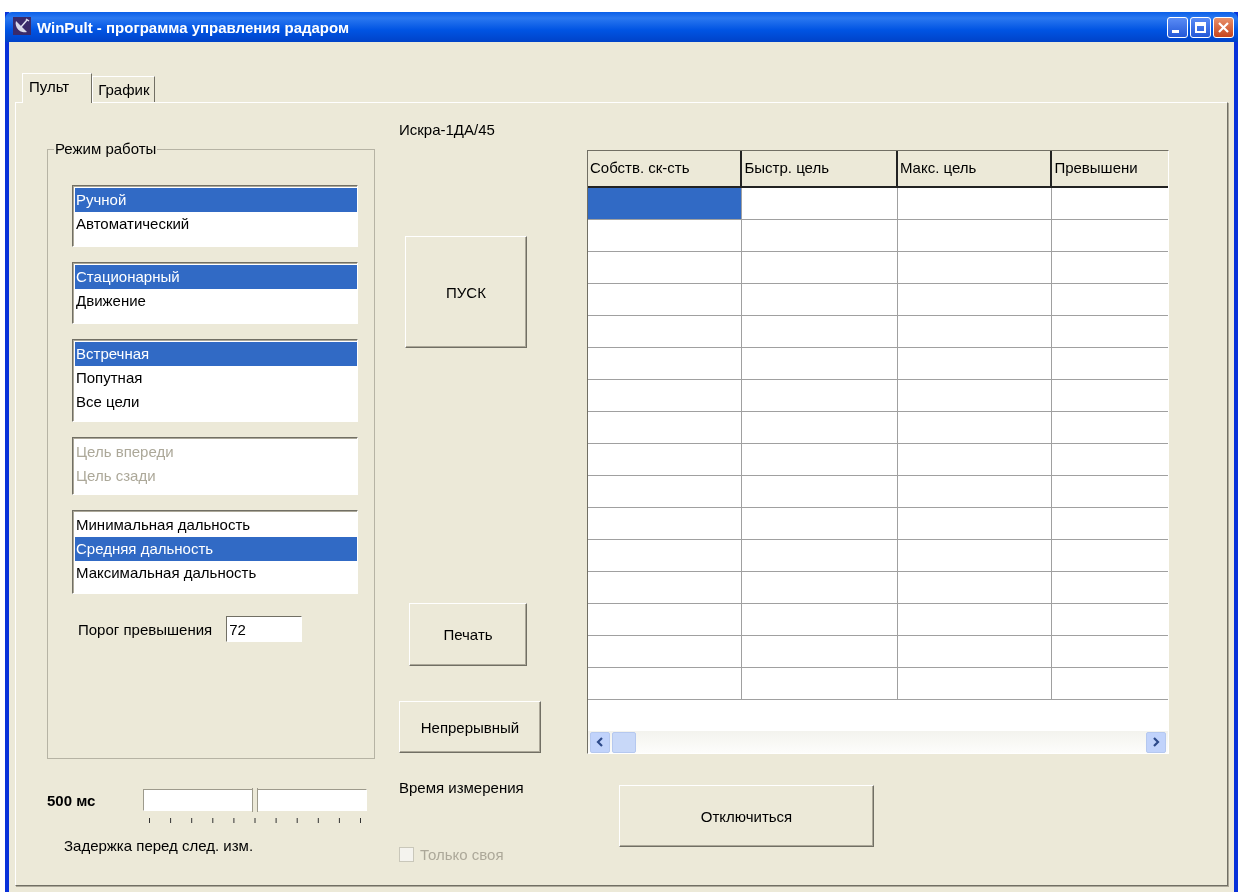 This screenshot has width=1242, height=892. What do you see at coordinates (264, 629) in the screenshot?
I see `threshold-field: 72` at bounding box center [264, 629].